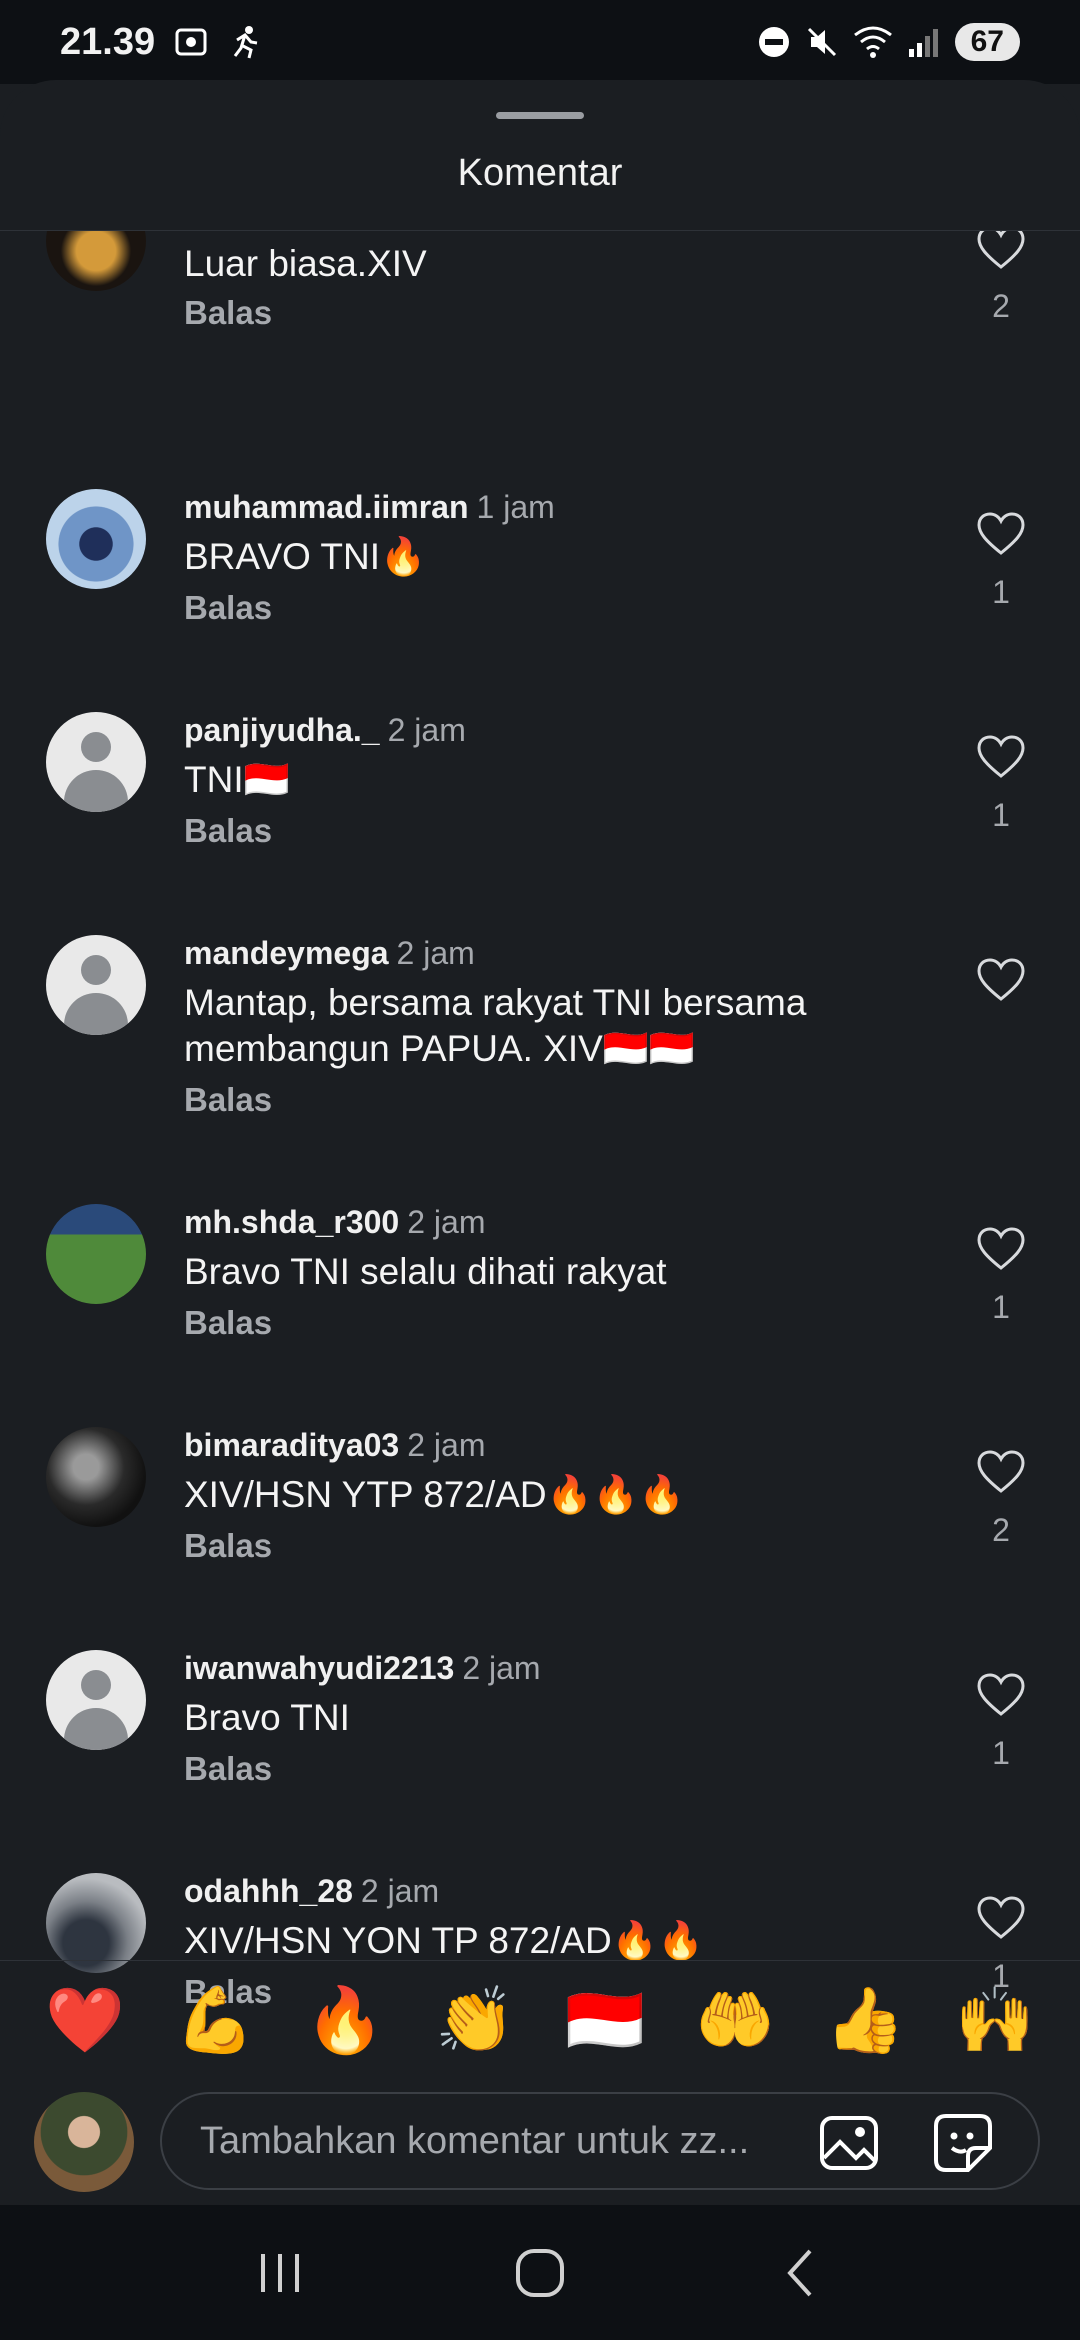 This screenshot has width=1080, height=2340. Describe the element at coordinates (849, 2143) in the screenshot. I see `image-icon` at that location.